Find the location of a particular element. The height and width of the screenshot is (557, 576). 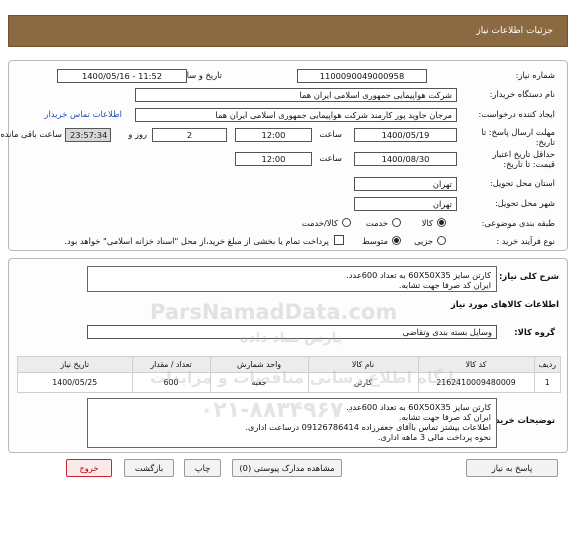

send-time-field: 12:00 is located at coordinates (273, 135).